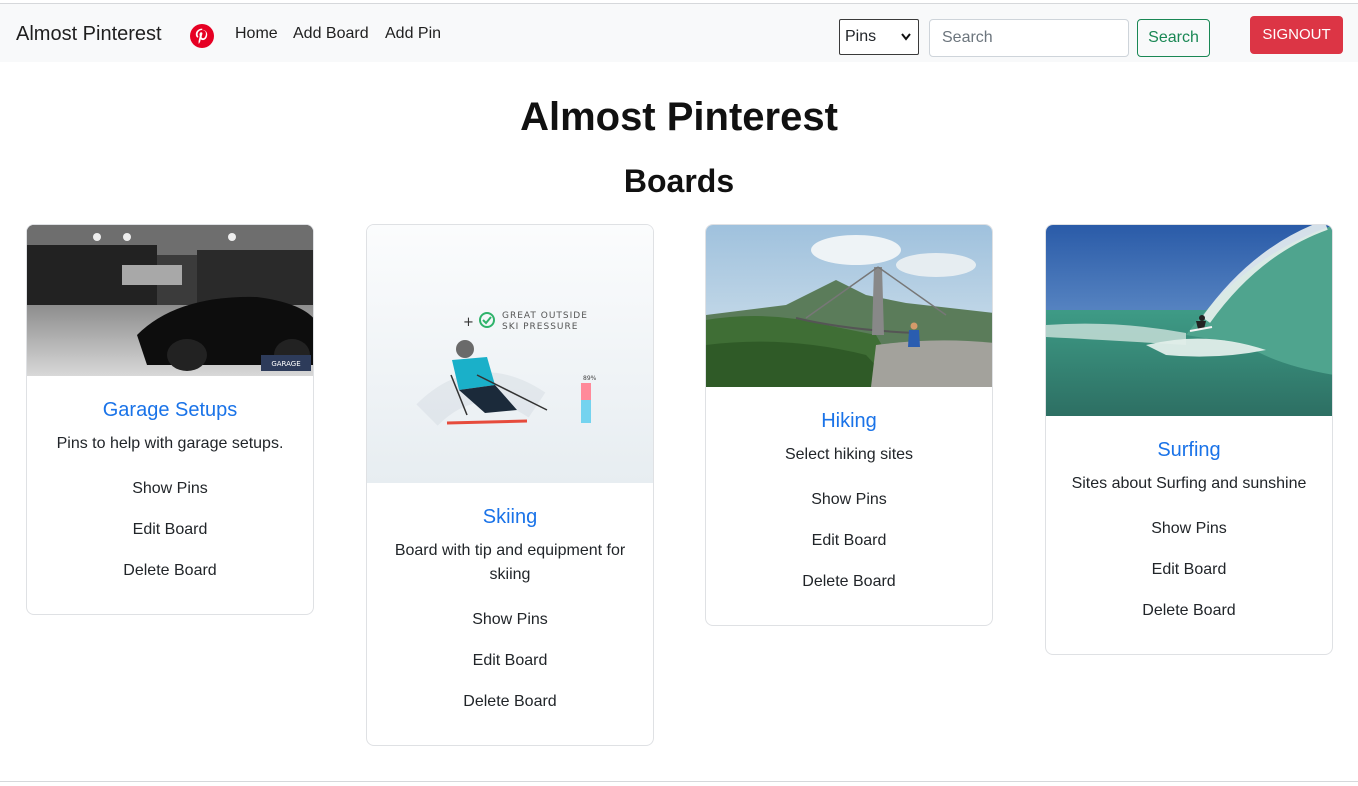 This screenshot has height=786, width=1358. What do you see at coordinates (545, 316) in the screenshot?
I see `ski-image-line1: GREAT OUTSIDE` at bounding box center [545, 316].